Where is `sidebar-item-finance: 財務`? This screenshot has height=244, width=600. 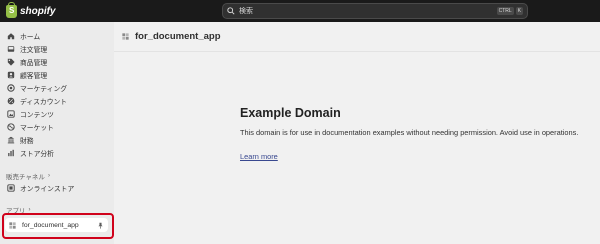 sidebar-item-finance: 財務 is located at coordinates (57, 140).